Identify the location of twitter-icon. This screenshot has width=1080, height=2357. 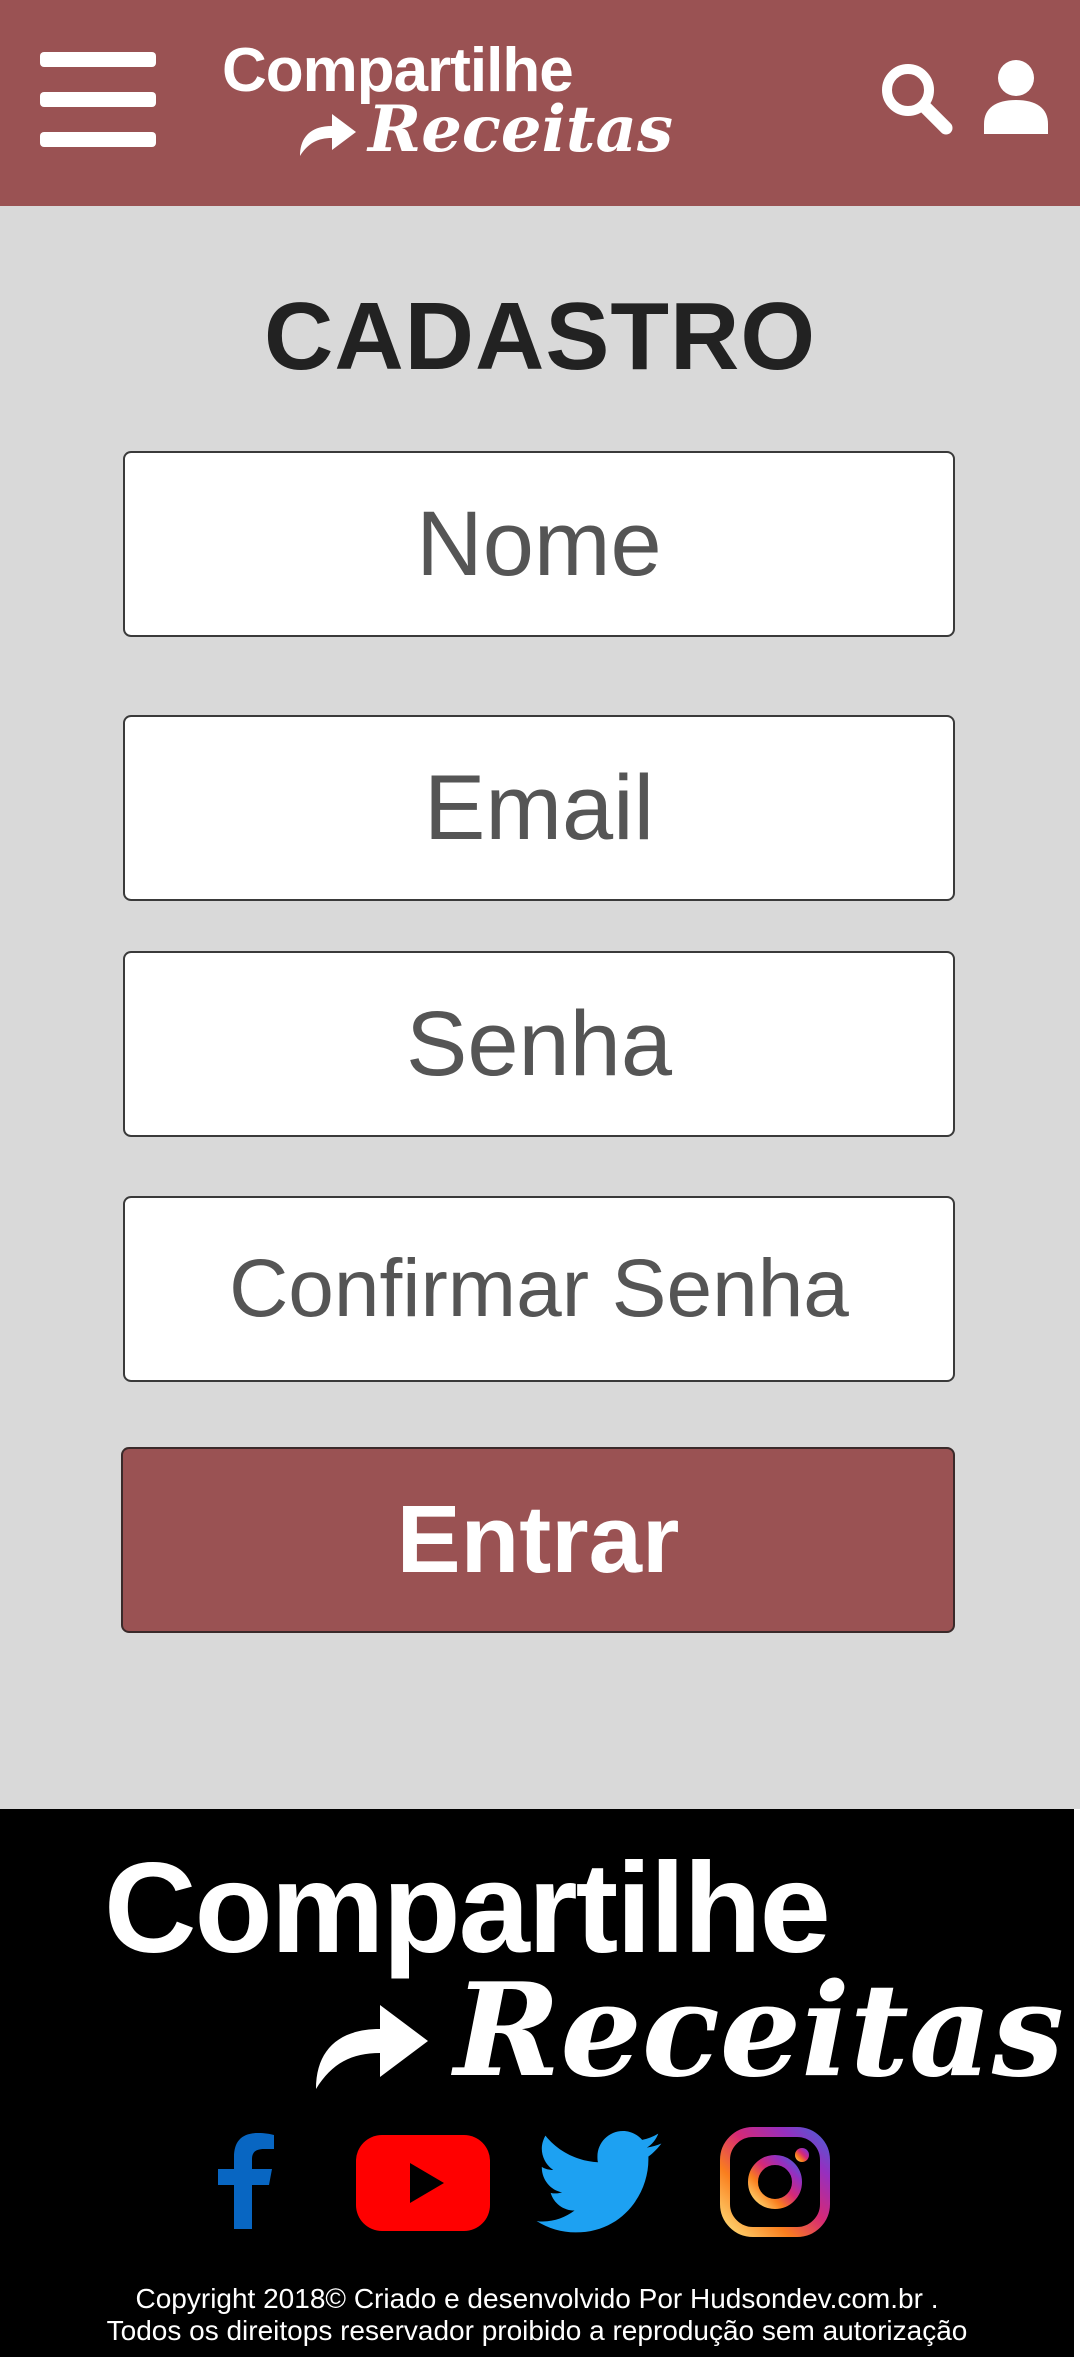
(599, 2183).